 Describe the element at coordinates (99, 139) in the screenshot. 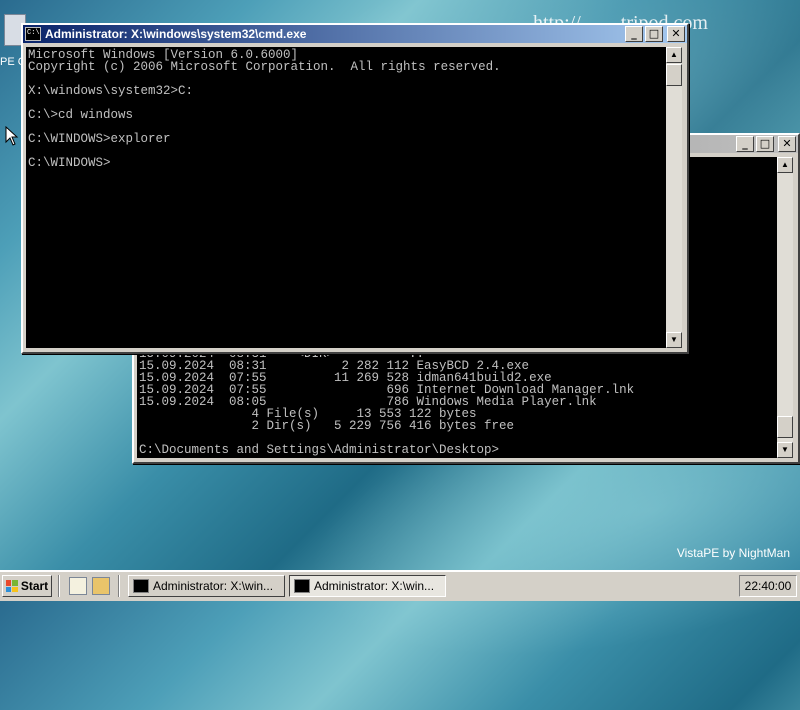

I see `console-line: C:\WINDOWS>explorer` at that location.